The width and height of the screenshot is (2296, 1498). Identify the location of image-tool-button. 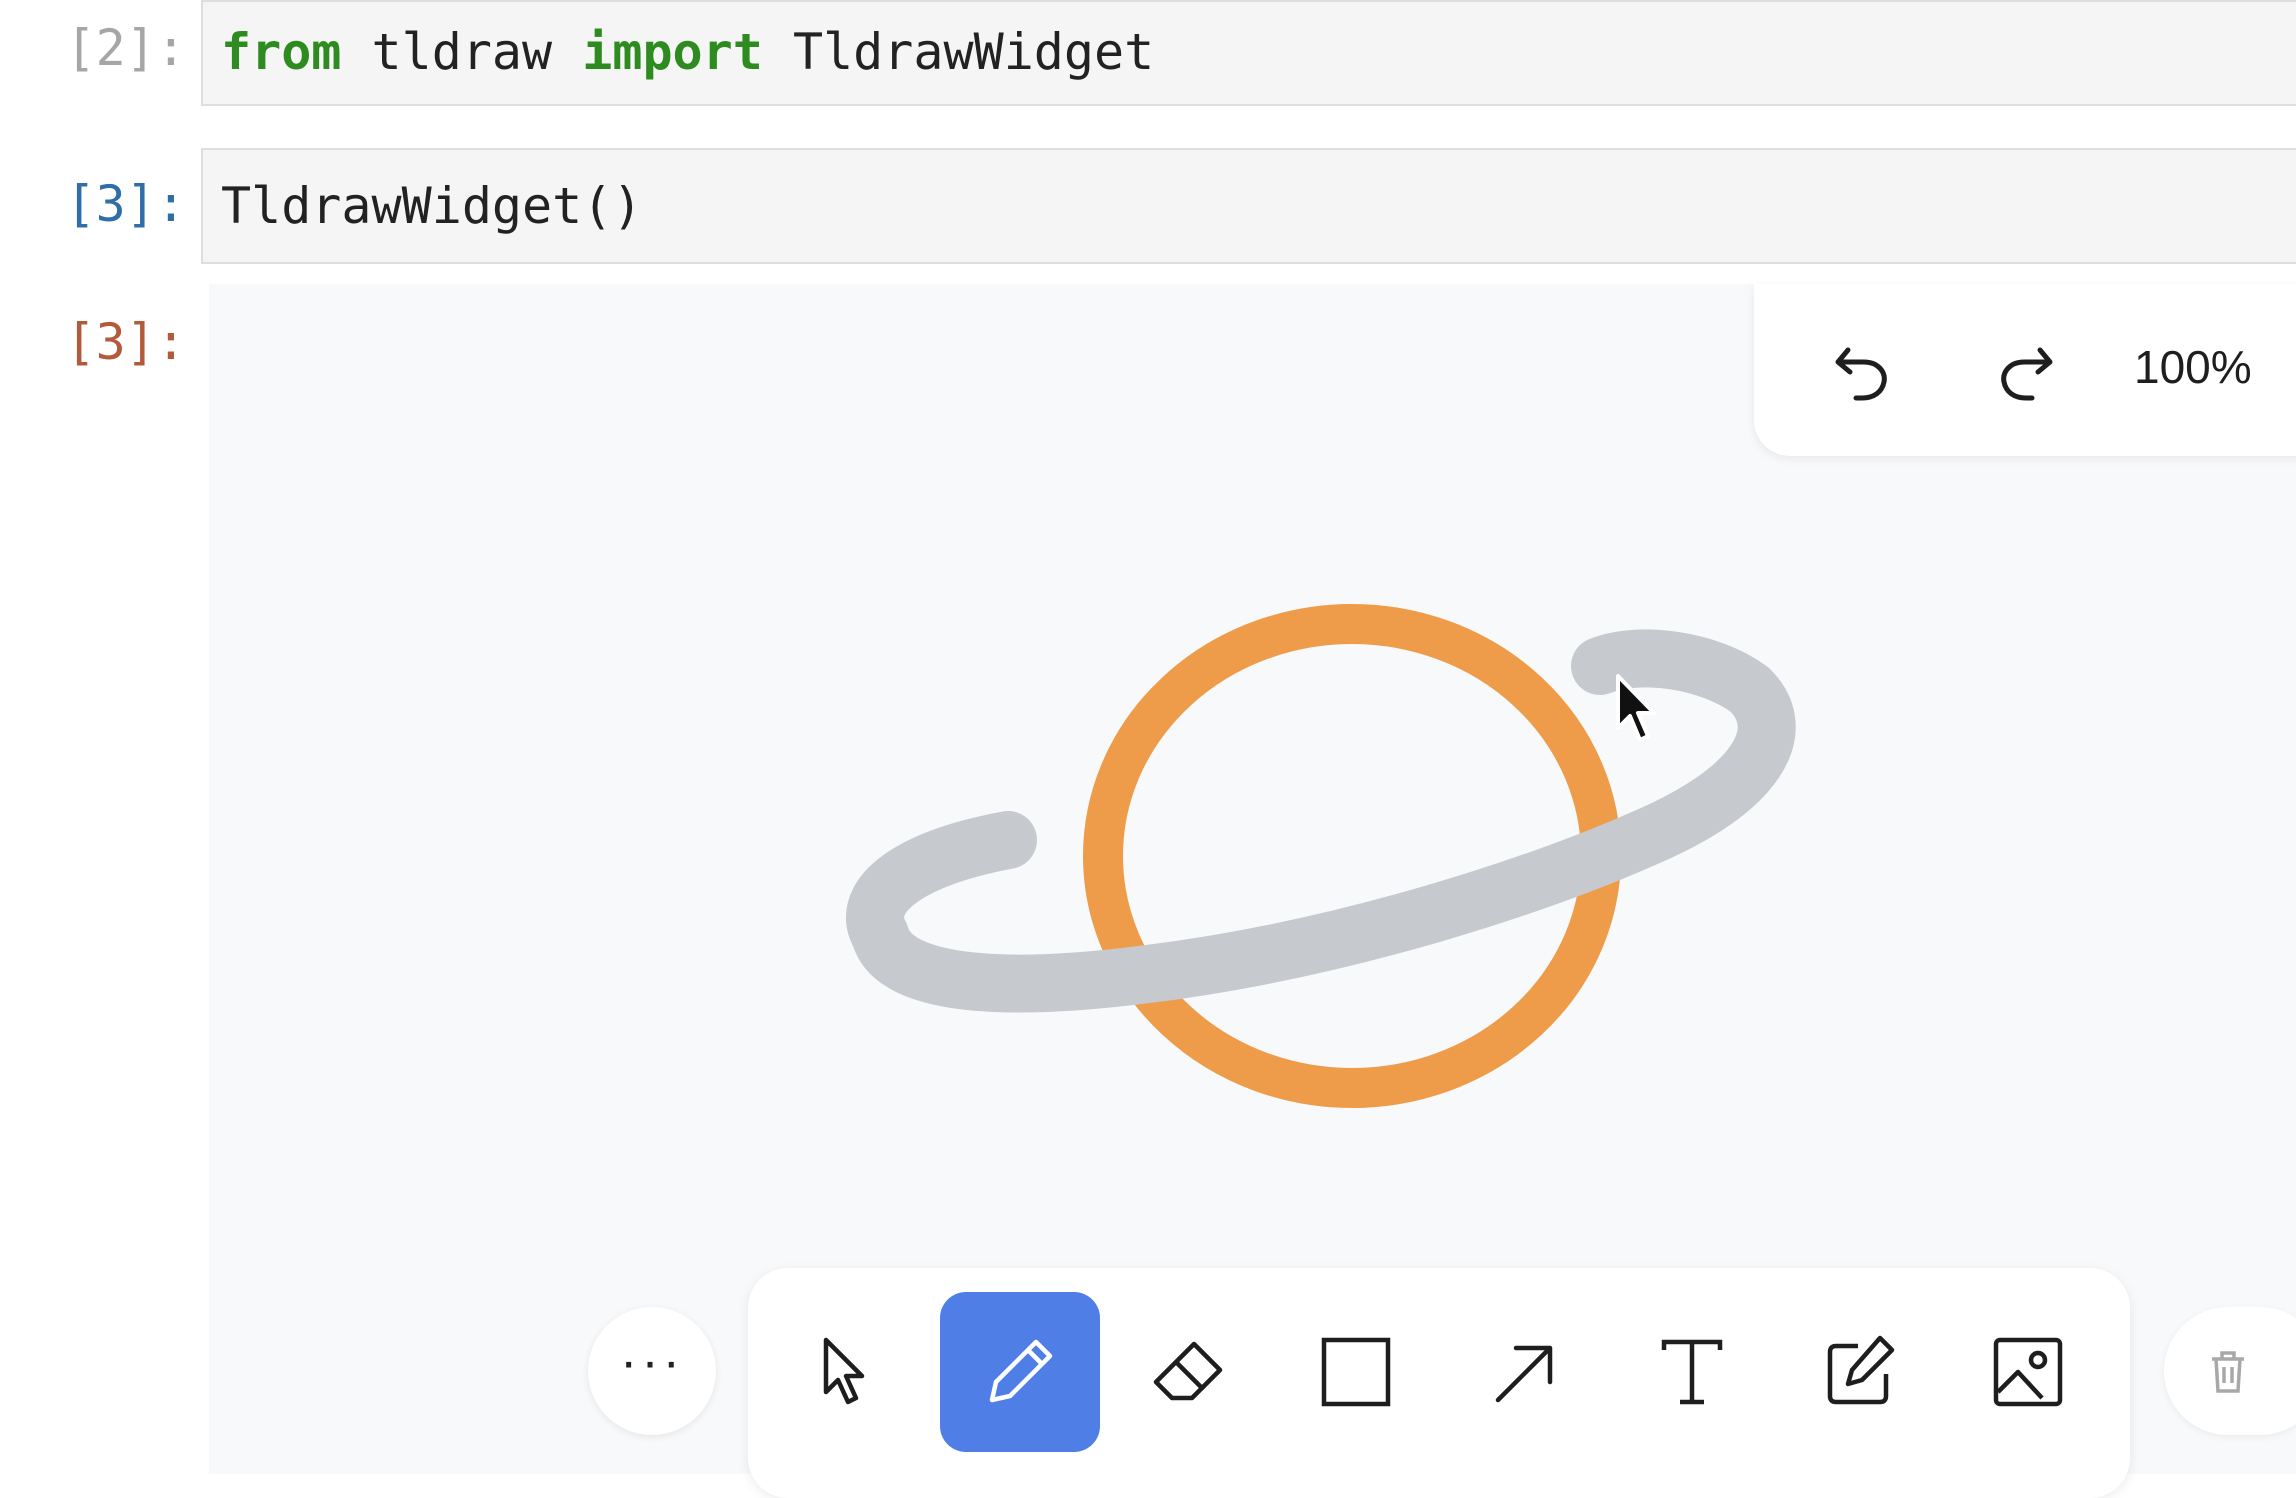
(2028, 1372).